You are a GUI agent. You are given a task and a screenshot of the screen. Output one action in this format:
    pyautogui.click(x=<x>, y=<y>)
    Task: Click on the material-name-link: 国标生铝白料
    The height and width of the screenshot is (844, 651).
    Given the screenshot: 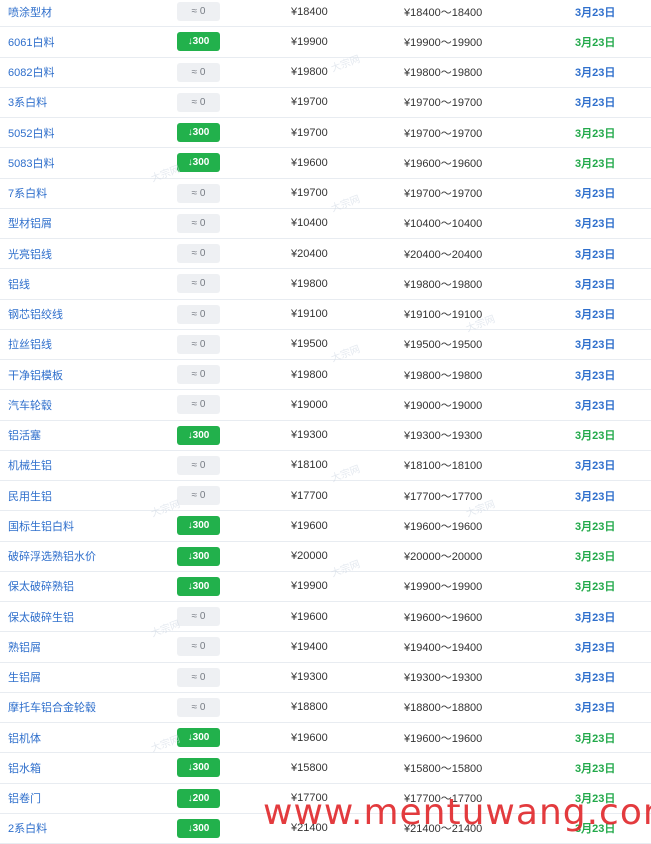 What is the action you would take?
    pyautogui.click(x=41, y=525)
    